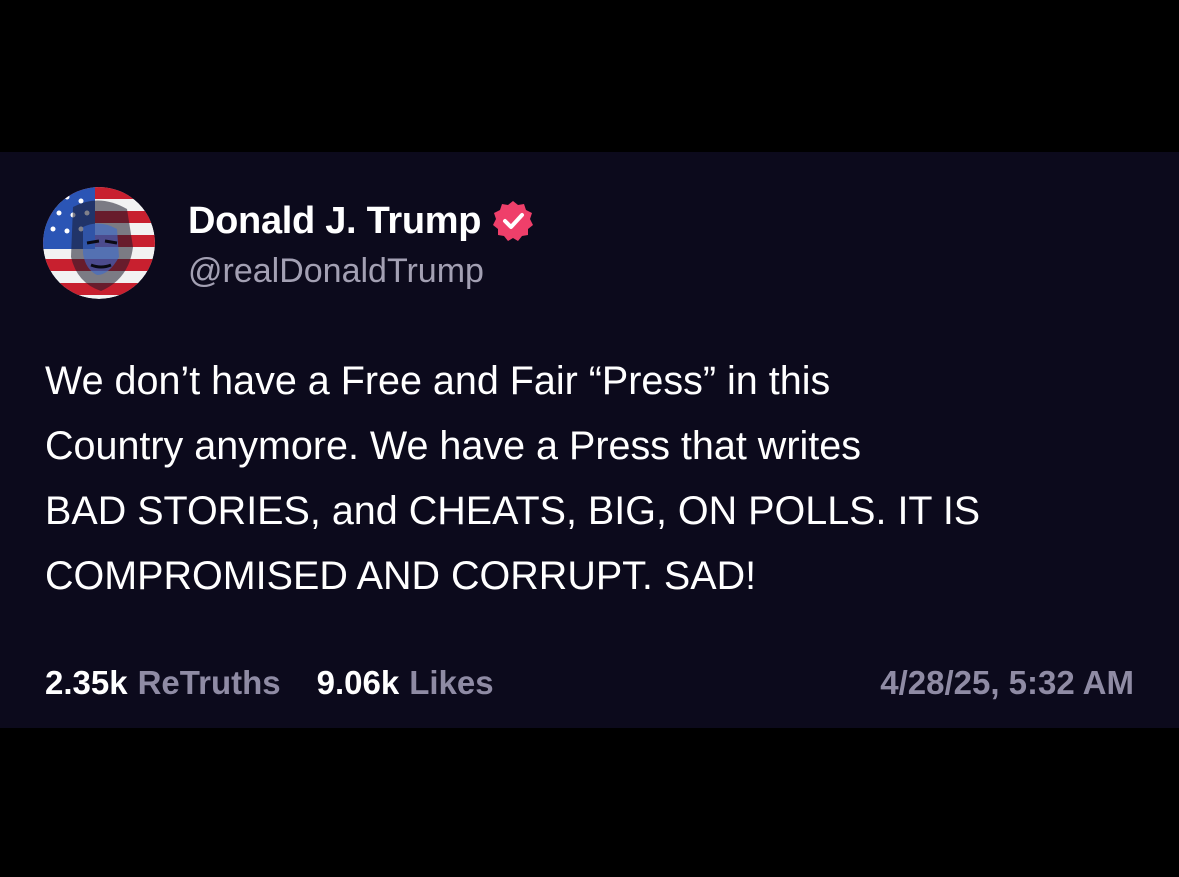 The height and width of the screenshot is (877, 1179). What do you see at coordinates (358, 682) in the screenshot?
I see `likes-count: 9.06k` at bounding box center [358, 682].